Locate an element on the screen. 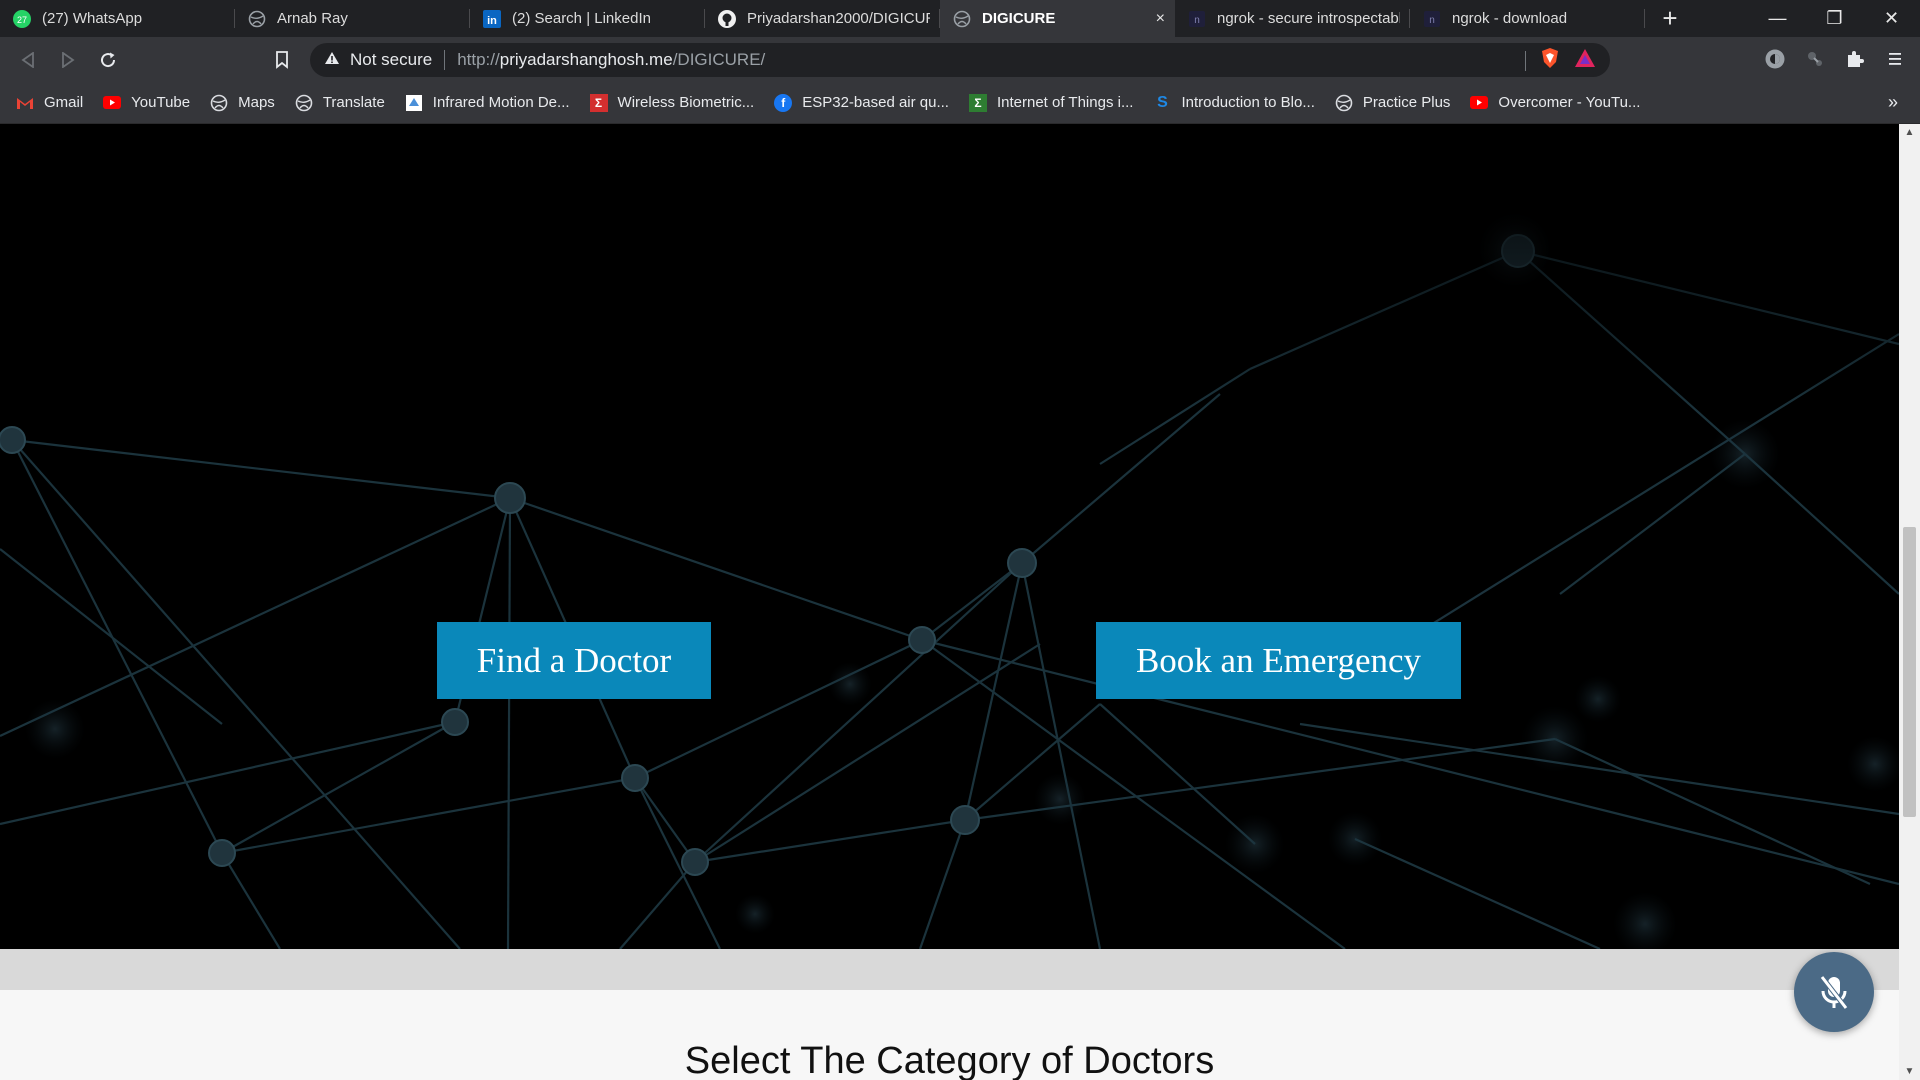 Image resolution: width=1920 pixels, height=1080 pixels. linkedin-icon: in is located at coordinates (492, 19).